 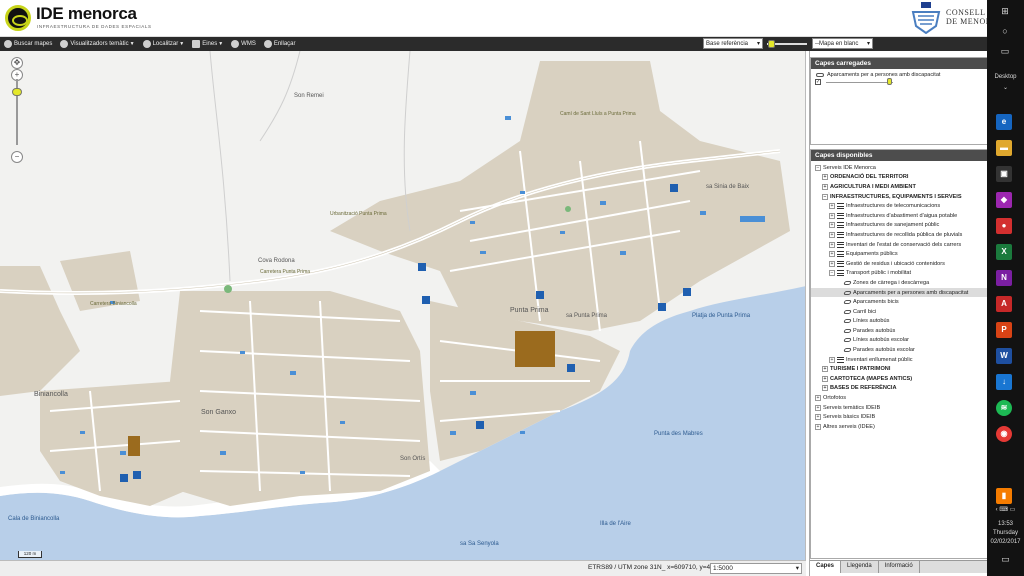 I want to click on base-opacity-handle, so click(x=771, y=44).